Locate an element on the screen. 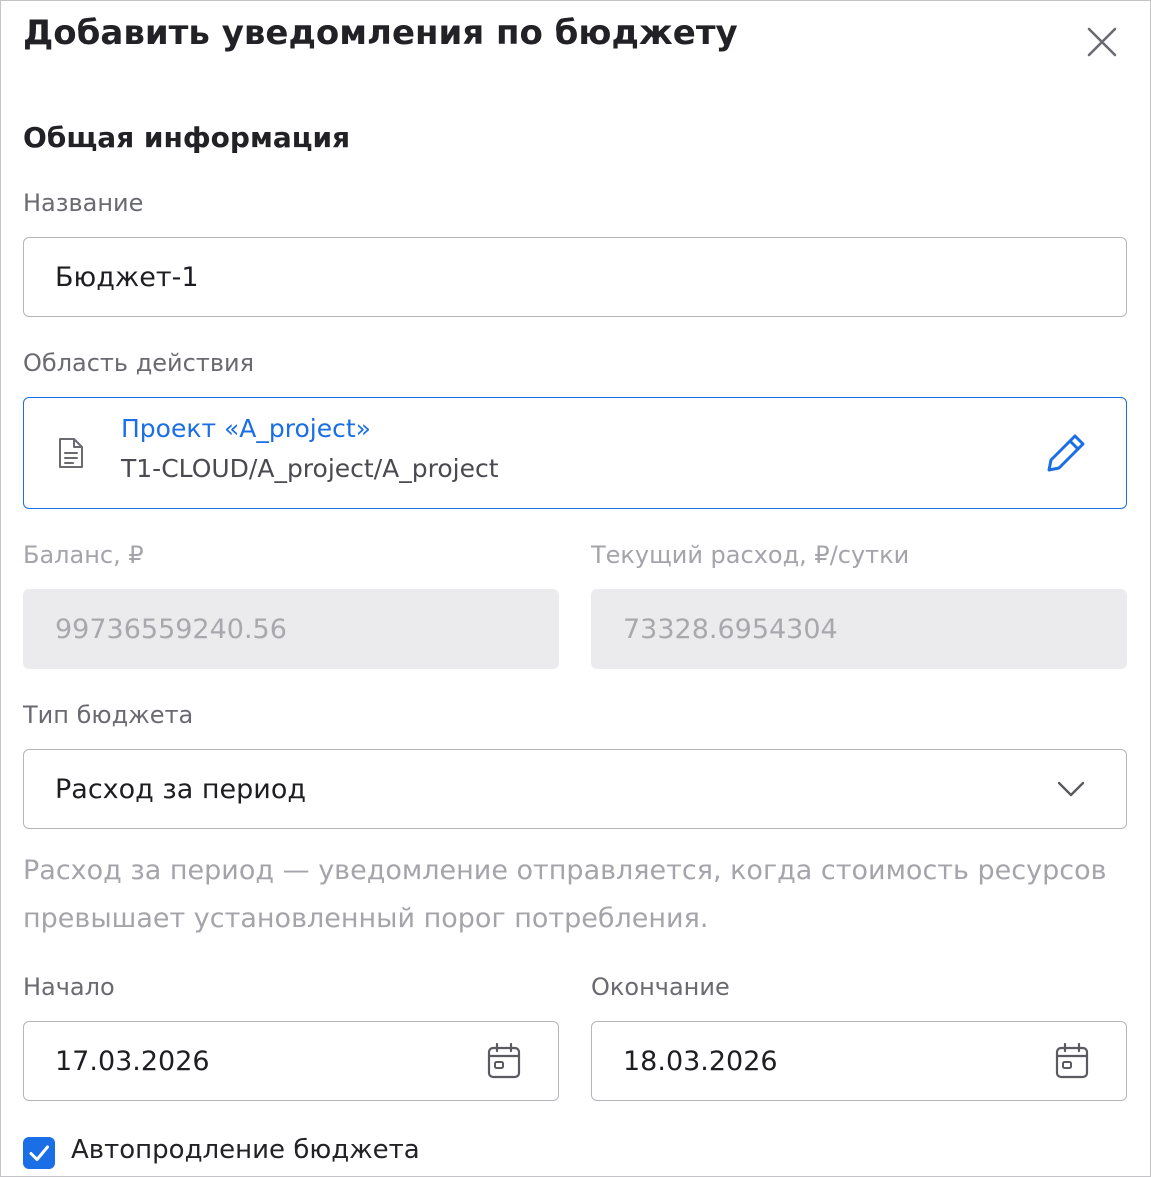 The width and height of the screenshot is (1151, 1177). dialog-title: Добавить уведомления по бюджету is located at coordinates (380, 33).